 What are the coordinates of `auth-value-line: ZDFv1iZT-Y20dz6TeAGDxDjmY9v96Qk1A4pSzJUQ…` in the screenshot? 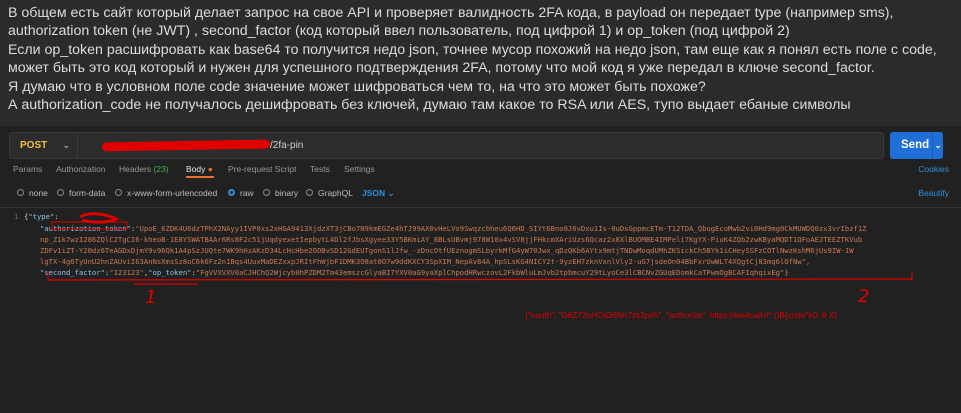 It's located at (447, 250).